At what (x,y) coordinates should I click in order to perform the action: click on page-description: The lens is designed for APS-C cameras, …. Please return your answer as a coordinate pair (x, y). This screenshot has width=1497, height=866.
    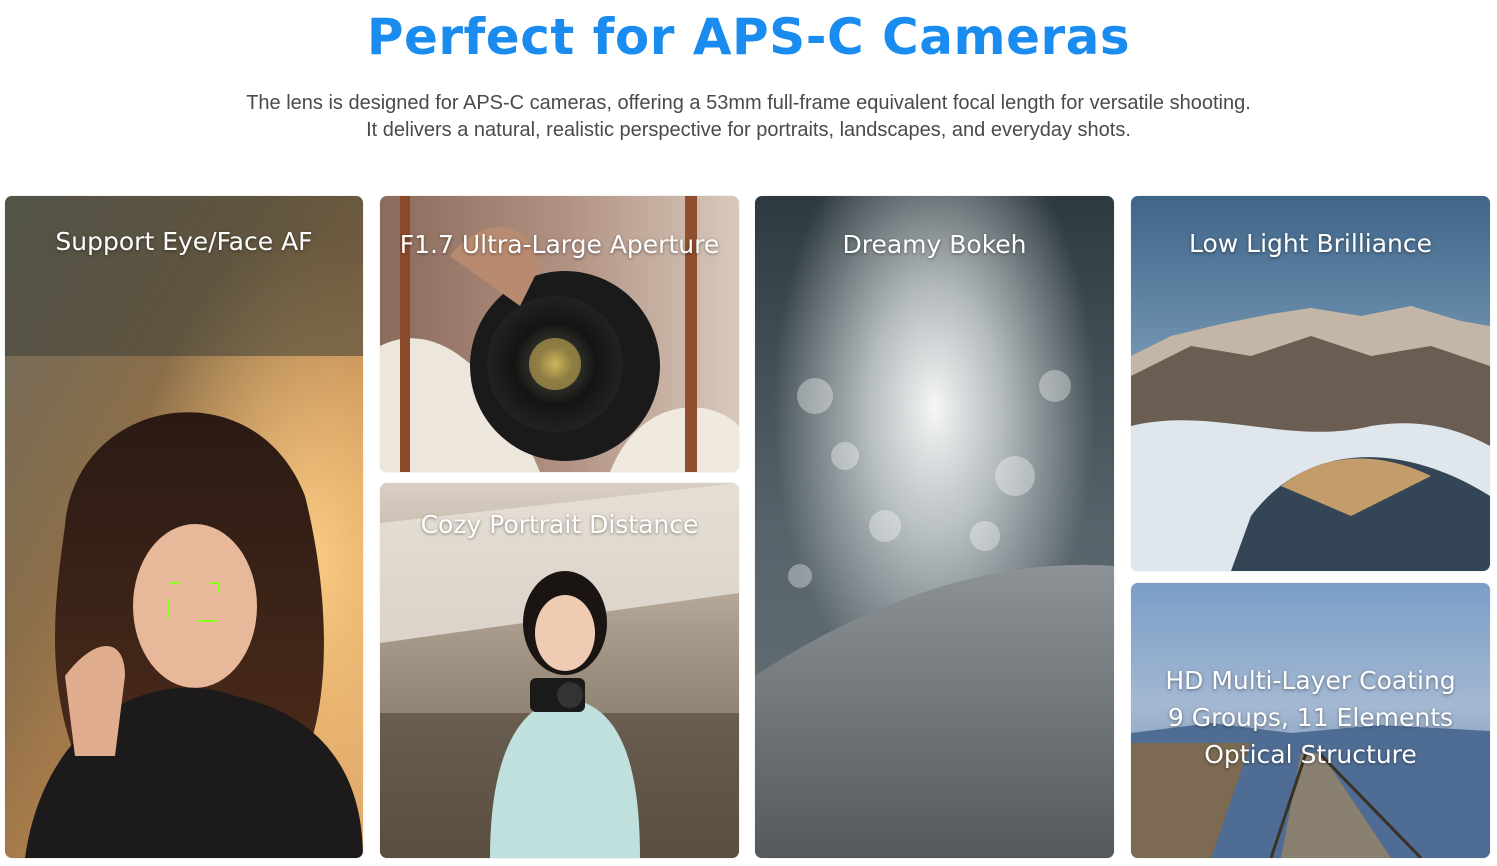
    Looking at the image, I should click on (748, 117).